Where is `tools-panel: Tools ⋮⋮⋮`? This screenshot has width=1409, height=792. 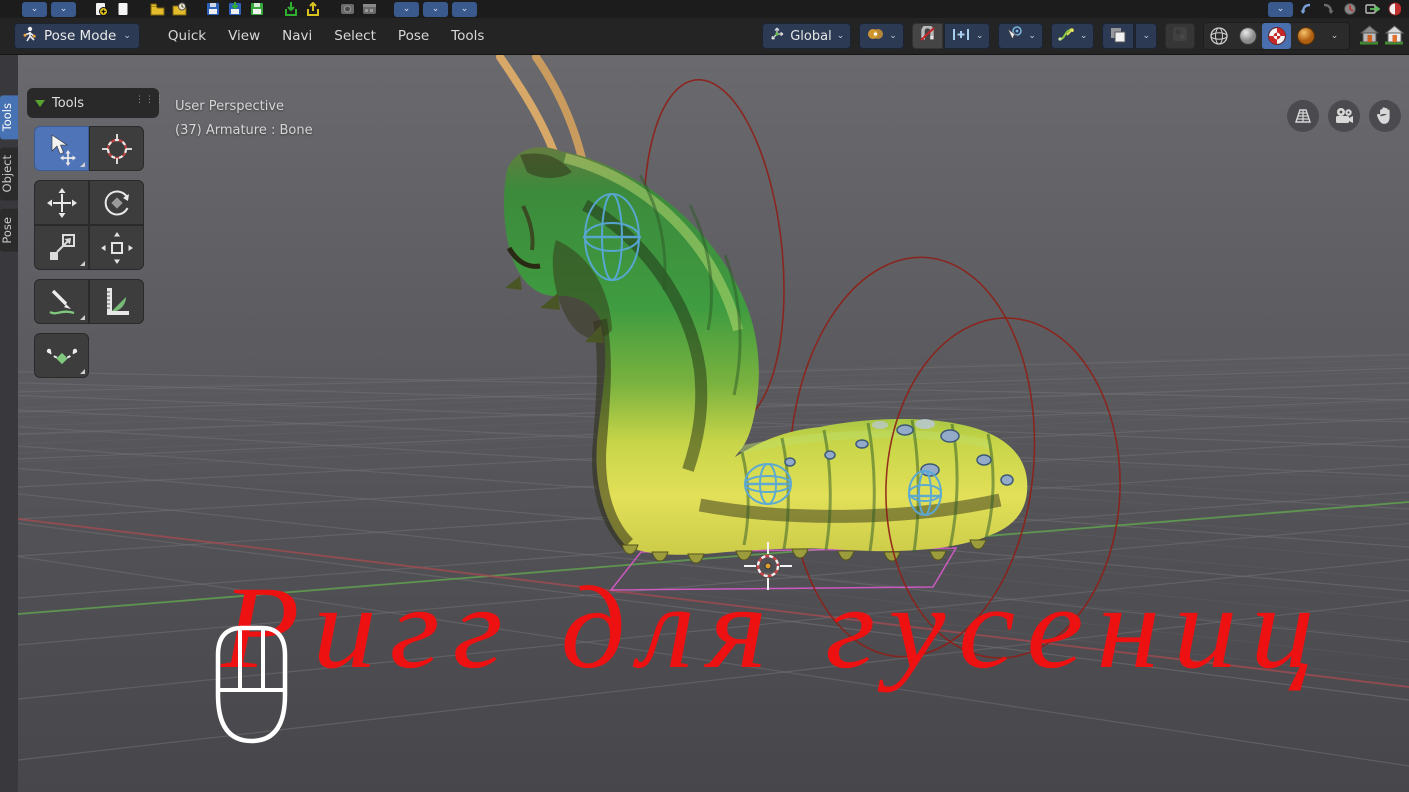
tools-panel: Tools ⋮⋮⋮ is located at coordinates (95, 237).